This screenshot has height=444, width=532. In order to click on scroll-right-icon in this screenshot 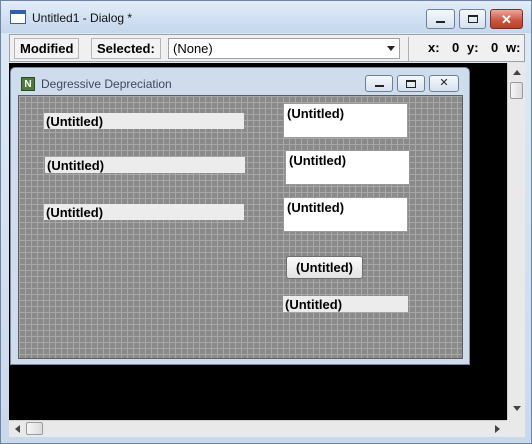, I will do `click(497, 429)`.